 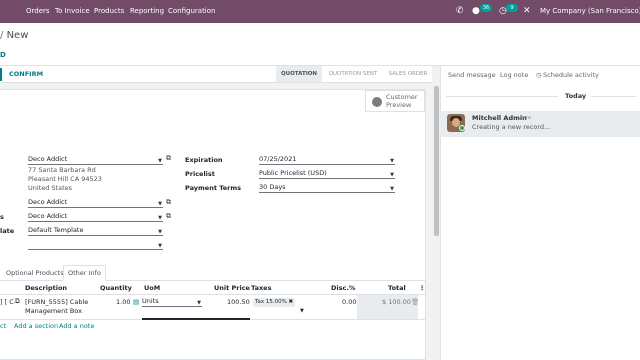 What do you see at coordinates (17, 35) in the screenshot?
I see `breadcrumb-current: New` at bounding box center [17, 35].